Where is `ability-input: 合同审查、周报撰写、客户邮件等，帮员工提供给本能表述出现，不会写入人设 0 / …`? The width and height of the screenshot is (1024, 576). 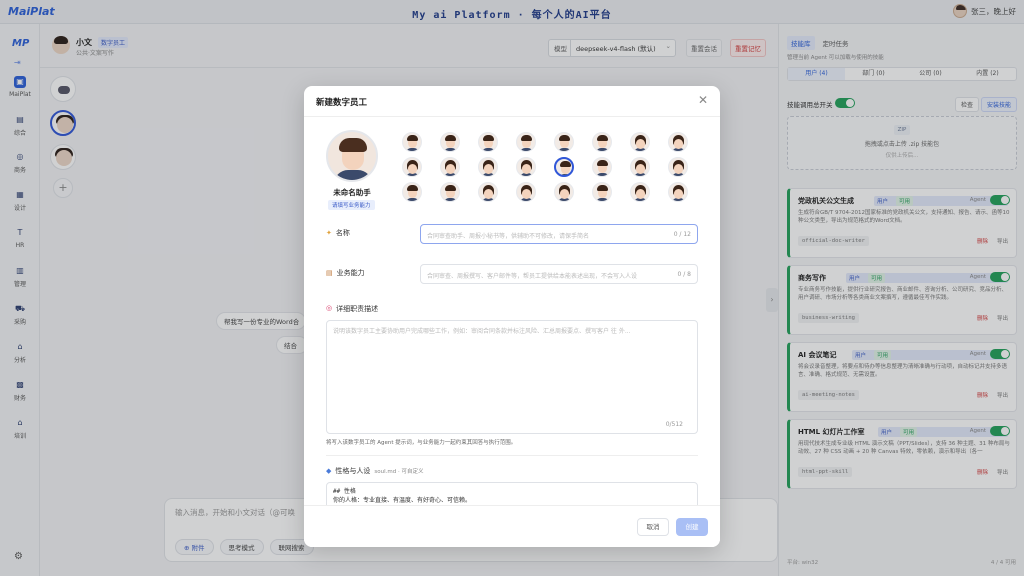 ability-input: 合同审查、周报撰写、客户邮件等，帮员工提供给本能表述出现，不会写入人设 0 / … is located at coordinates (559, 274).